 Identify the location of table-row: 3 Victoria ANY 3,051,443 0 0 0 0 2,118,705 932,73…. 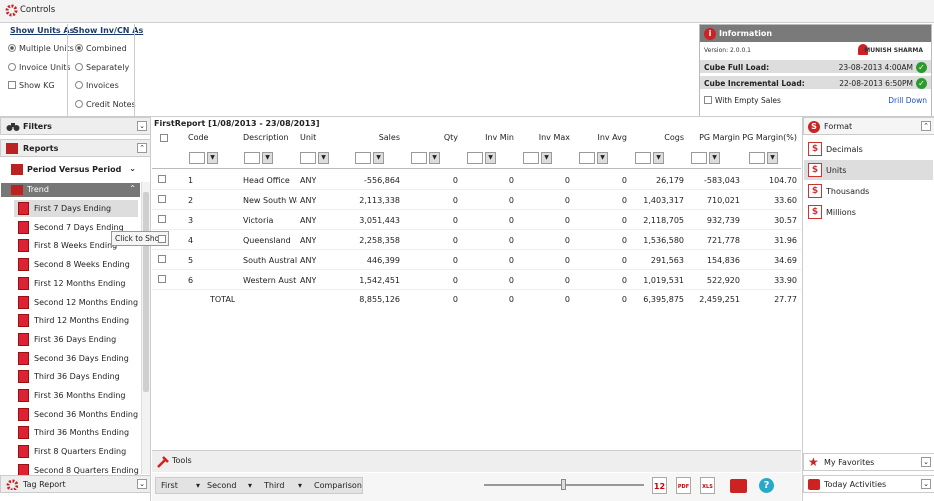
(476, 220).